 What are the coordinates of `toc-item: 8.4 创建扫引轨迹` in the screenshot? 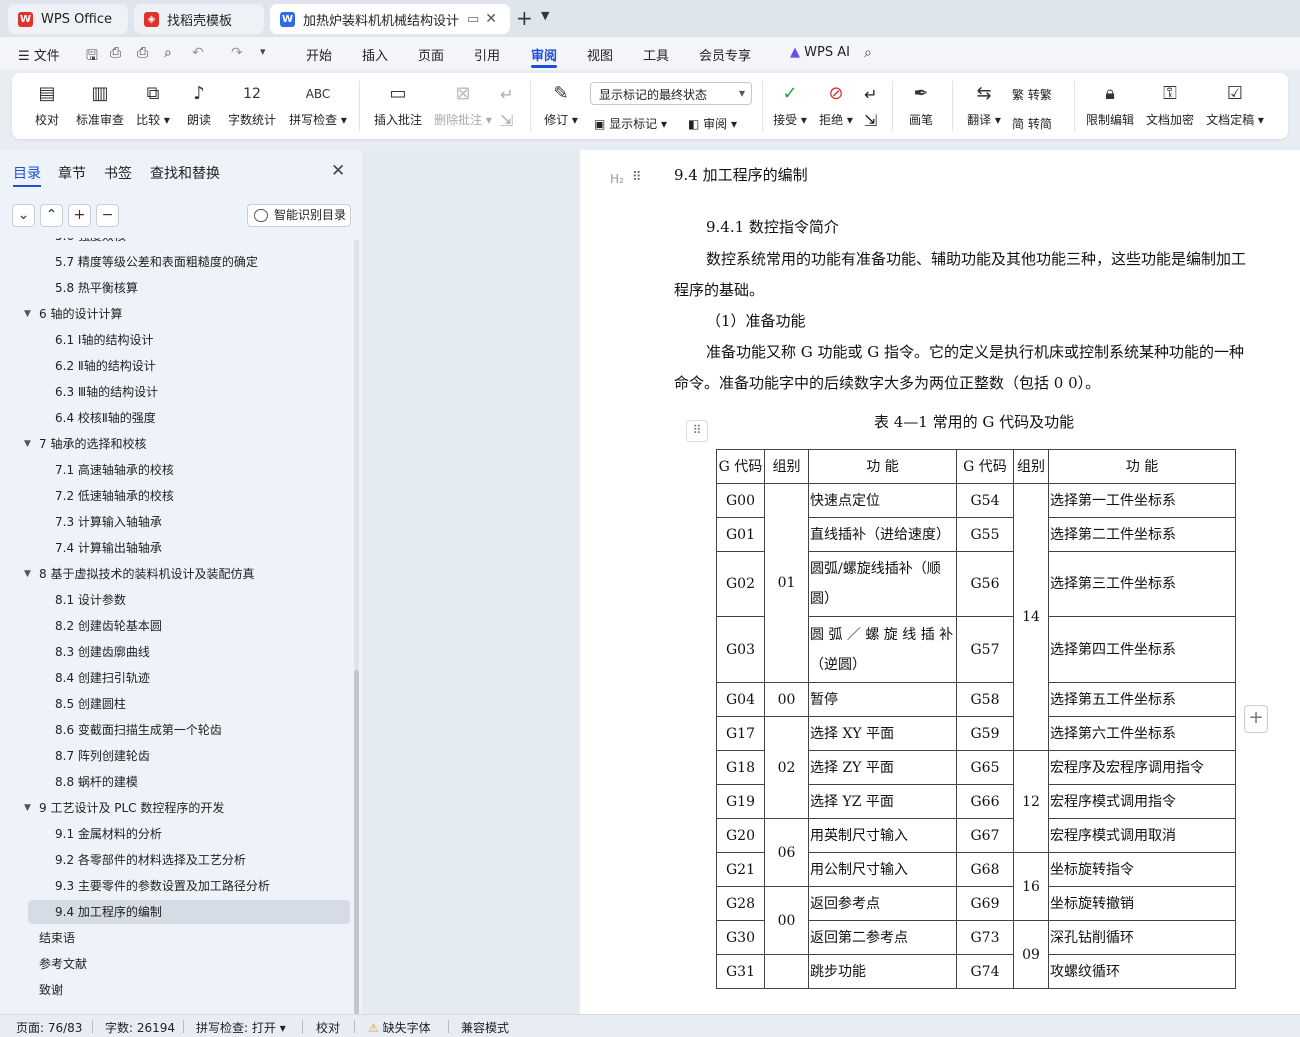 It's located at (102, 678).